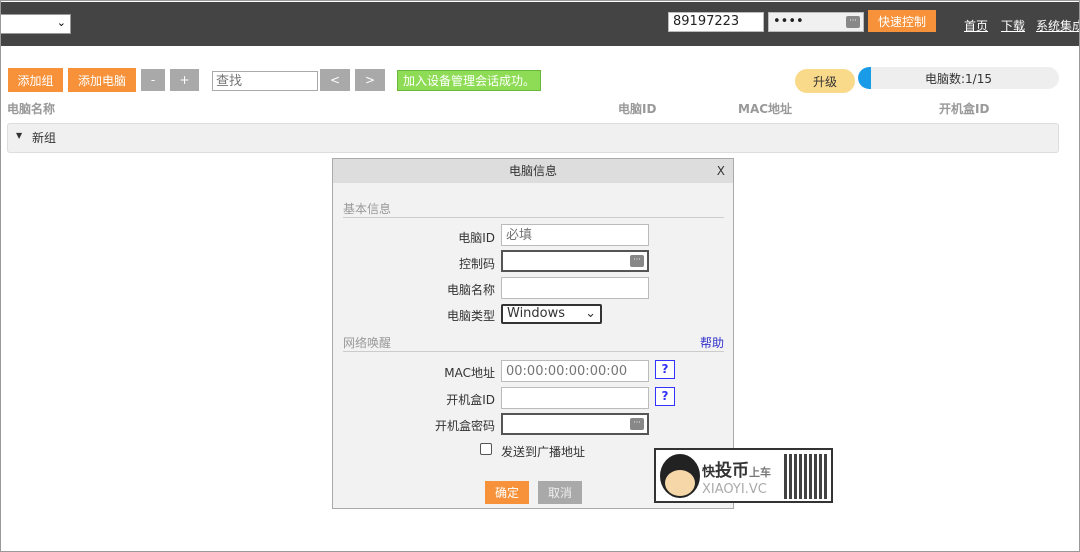  Describe the element at coordinates (44, 138) in the screenshot. I see `group-name: 新组` at that location.